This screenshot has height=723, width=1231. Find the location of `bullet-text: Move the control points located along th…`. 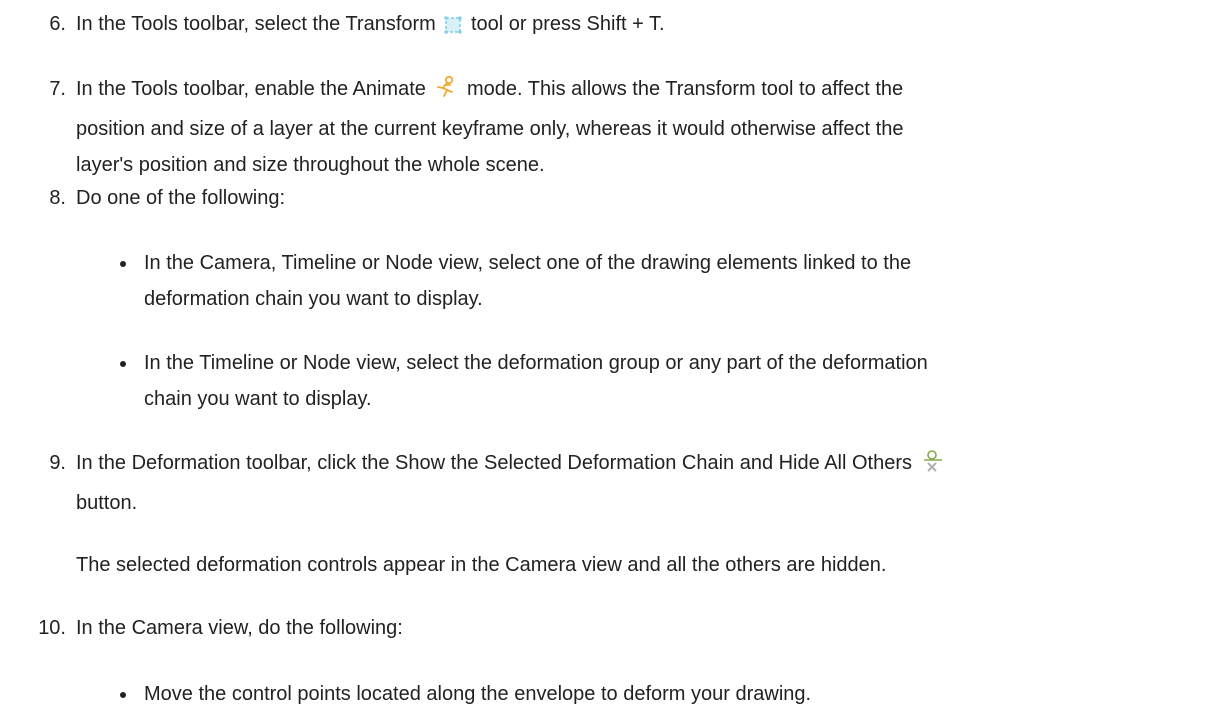

bullet-text: Move the control points located along th… is located at coordinates (664, 694).